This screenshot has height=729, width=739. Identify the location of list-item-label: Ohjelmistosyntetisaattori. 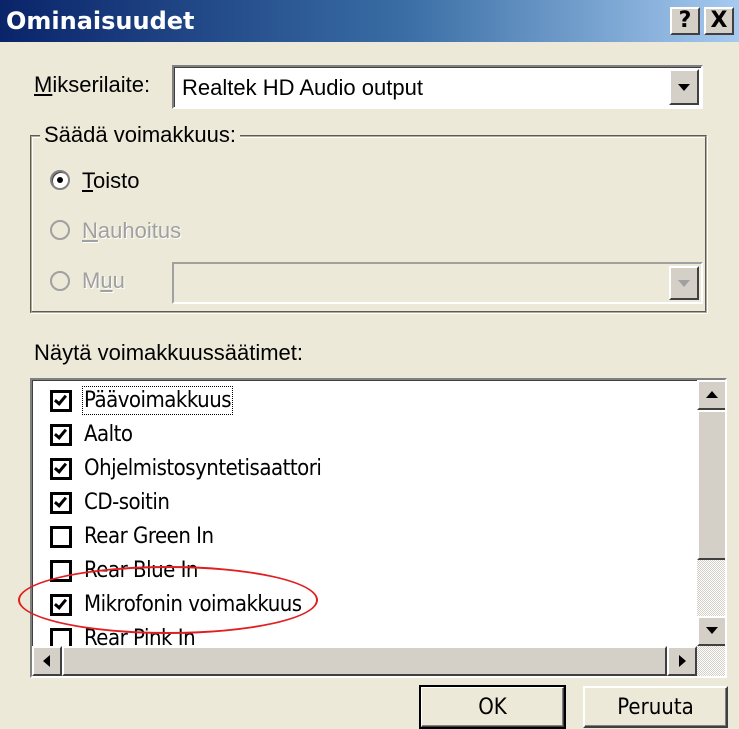
(203, 468).